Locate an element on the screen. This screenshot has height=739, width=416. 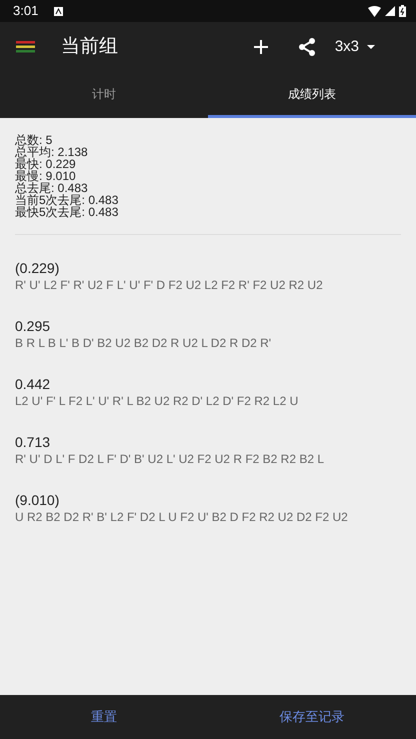
scramble-text: L2 U' F' L F2 L' U' R' L B2 U2 R2 D' L2 D' F2 R2 L2 U is located at coordinates (157, 401).